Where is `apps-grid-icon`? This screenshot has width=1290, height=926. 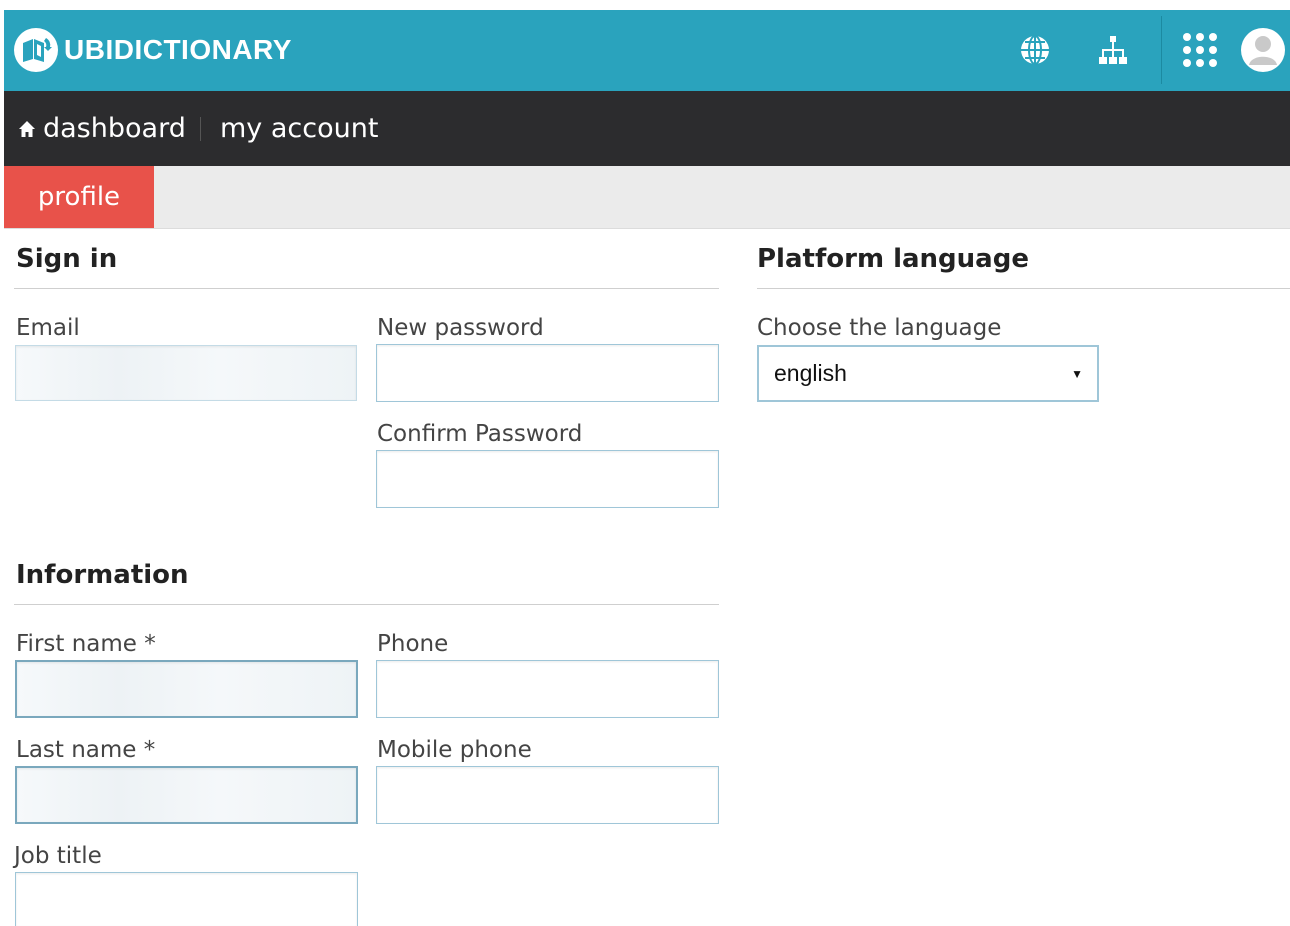
apps-grid-icon is located at coordinates (1200, 50).